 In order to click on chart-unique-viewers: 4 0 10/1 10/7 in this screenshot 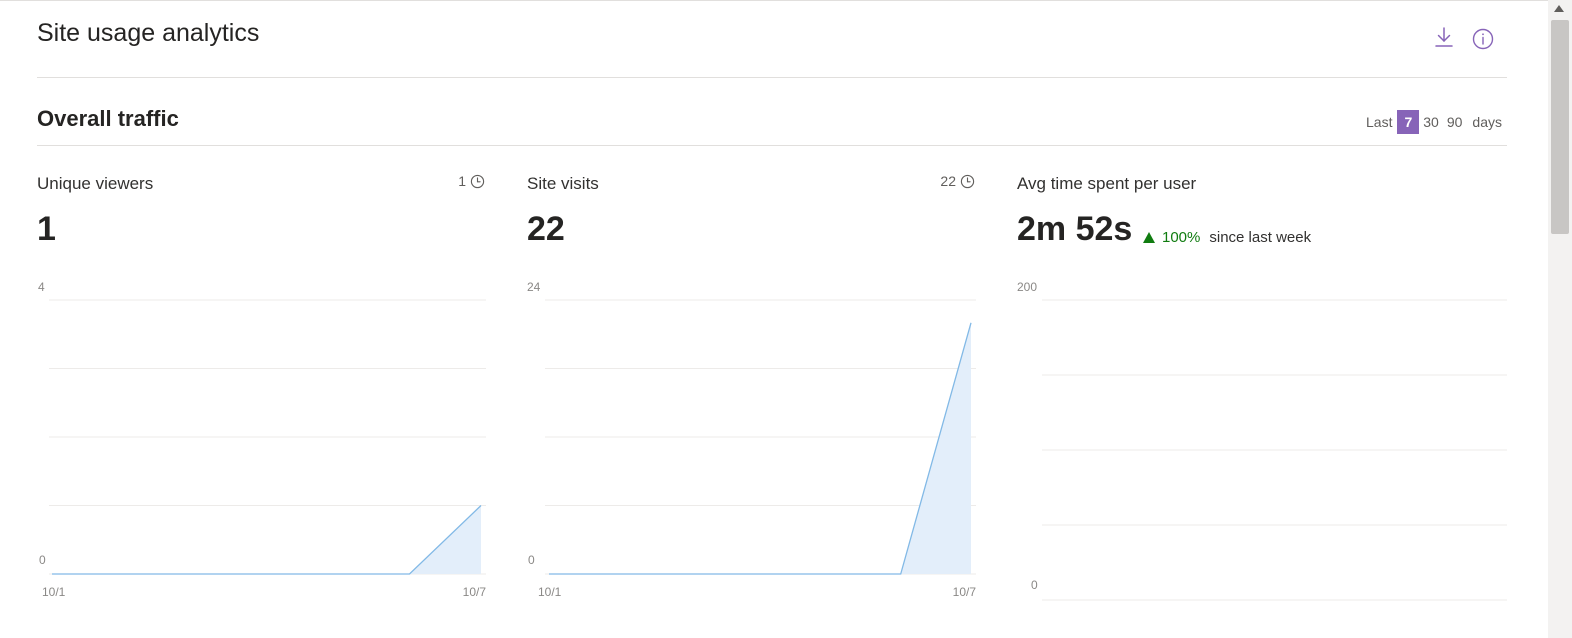, I will do `click(262, 439)`.